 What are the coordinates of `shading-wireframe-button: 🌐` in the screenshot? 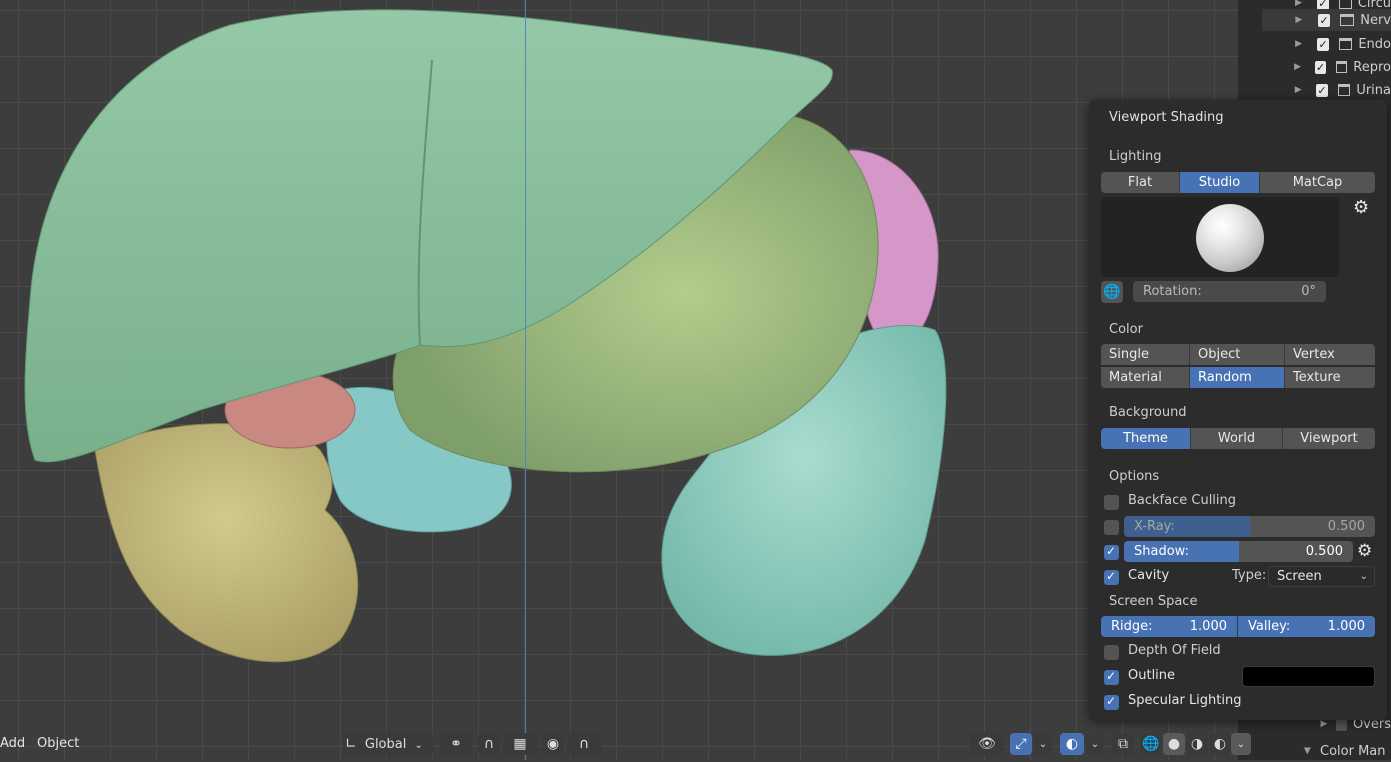 It's located at (1151, 744).